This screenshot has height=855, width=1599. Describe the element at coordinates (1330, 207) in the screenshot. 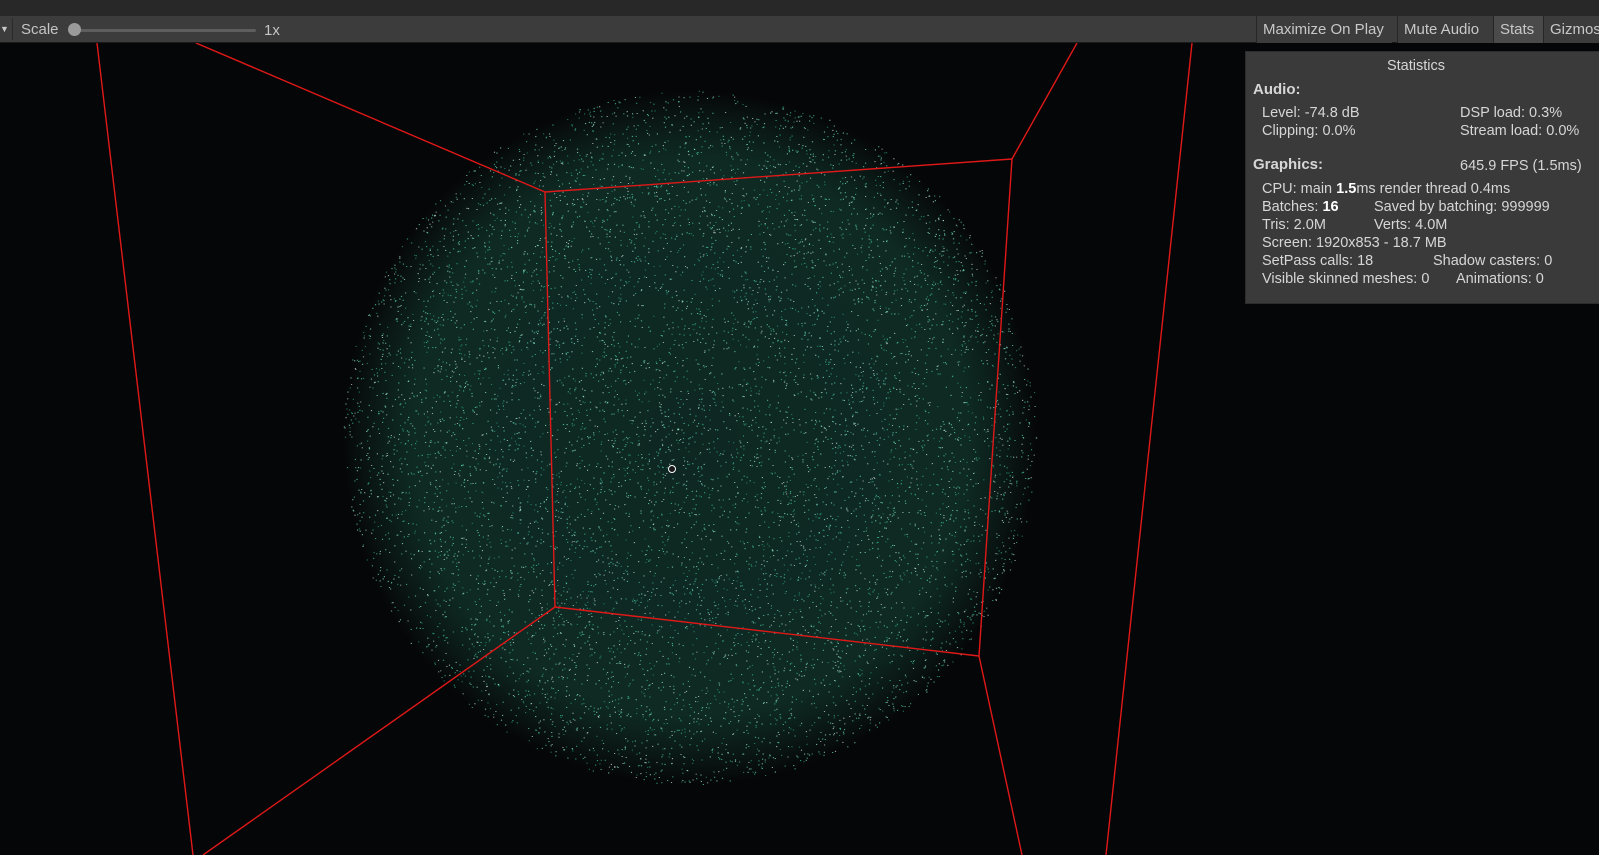

I see `batches-value: 16` at that location.